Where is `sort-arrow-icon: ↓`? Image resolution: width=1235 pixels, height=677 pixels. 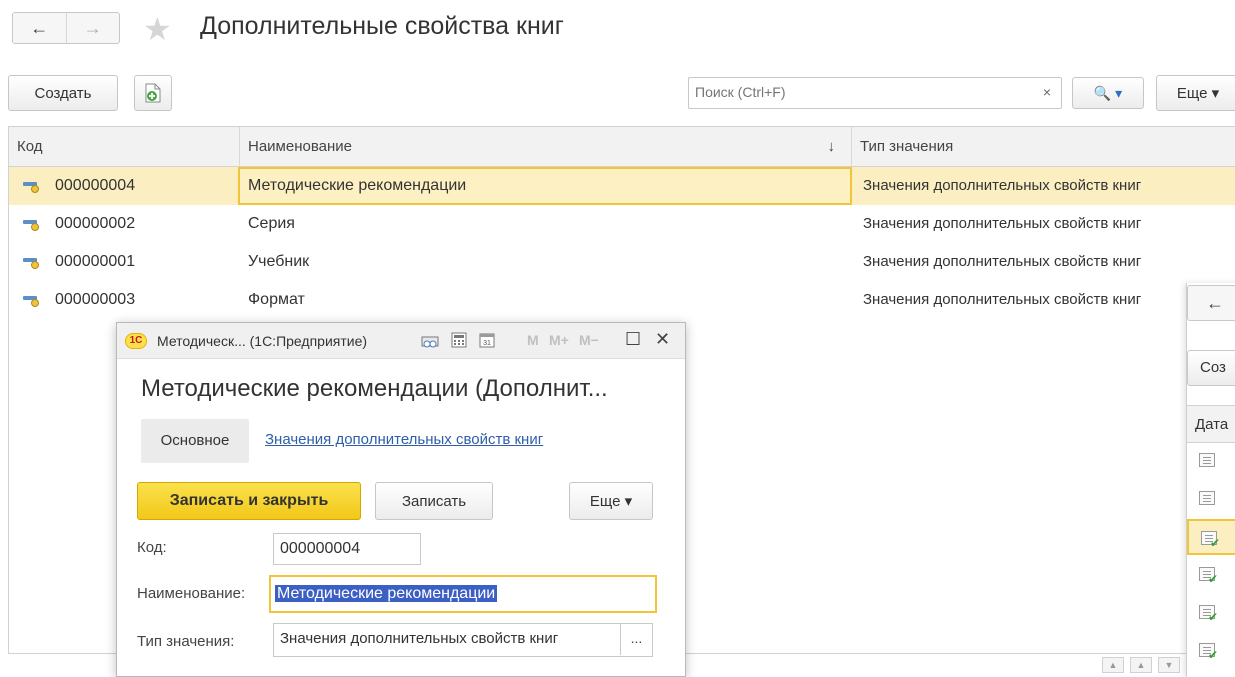
sort-arrow-icon: ↓ is located at coordinates (831, 146).